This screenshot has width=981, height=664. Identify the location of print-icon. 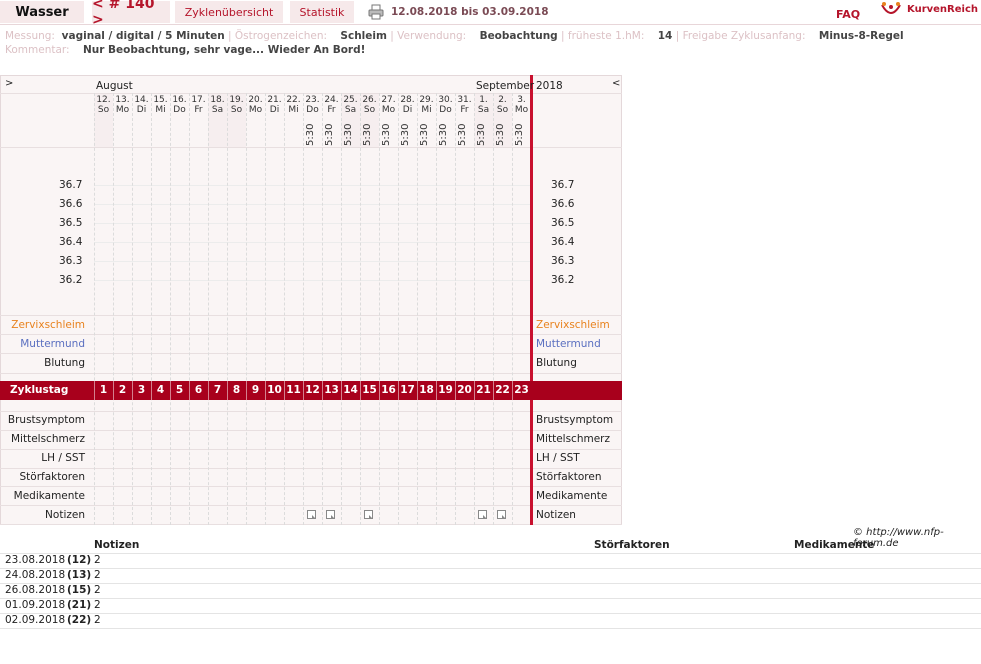
(376, 12).